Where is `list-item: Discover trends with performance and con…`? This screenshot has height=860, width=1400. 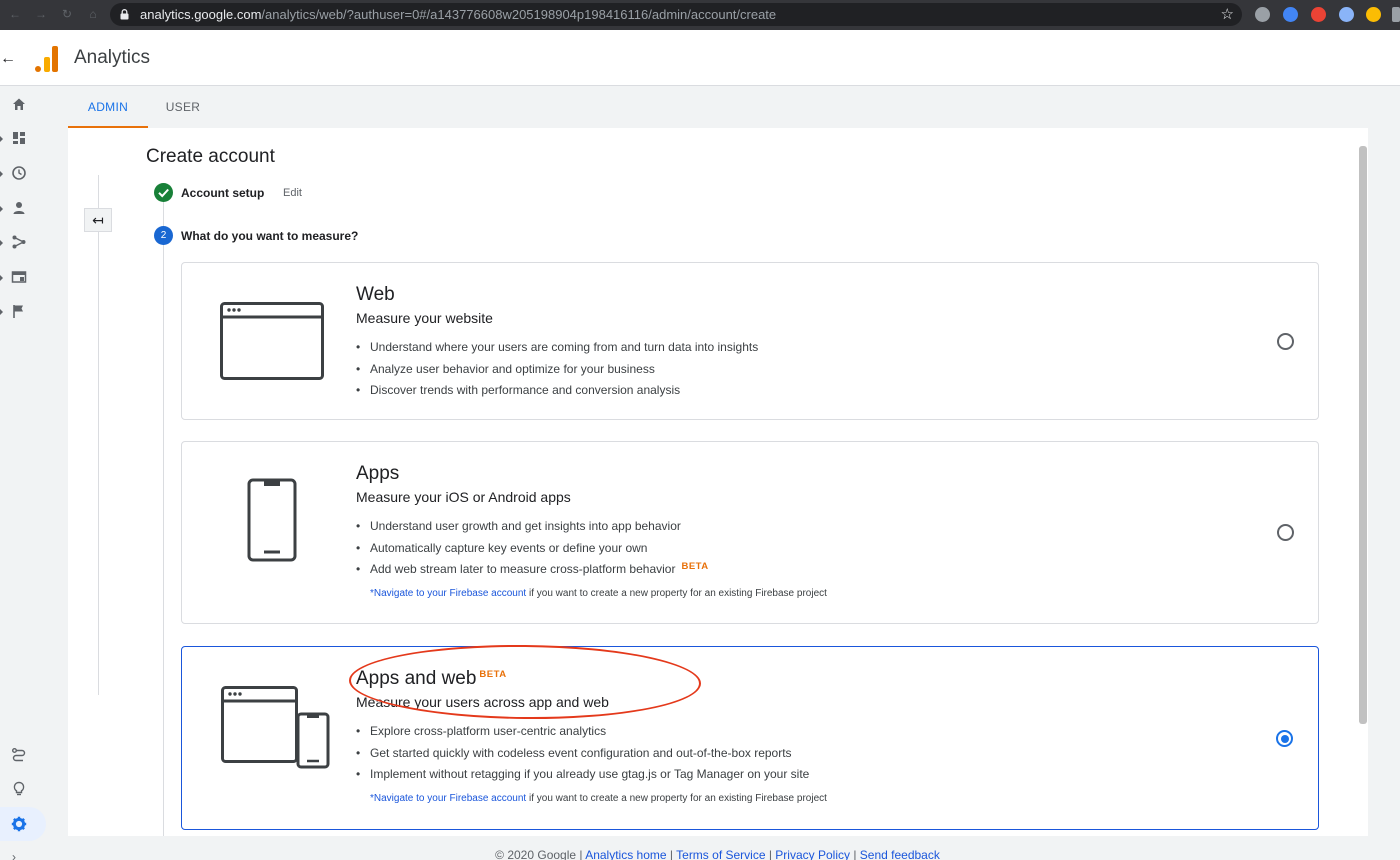
list-item: Discover trends with performance and con… is located at coordinates (557, 391).